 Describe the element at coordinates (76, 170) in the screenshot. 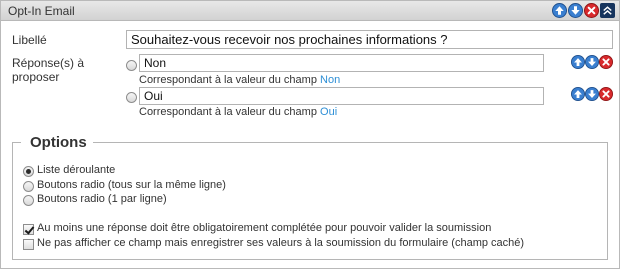

I see `display-mode-label-dropdown: Liste déroulante` at that location.